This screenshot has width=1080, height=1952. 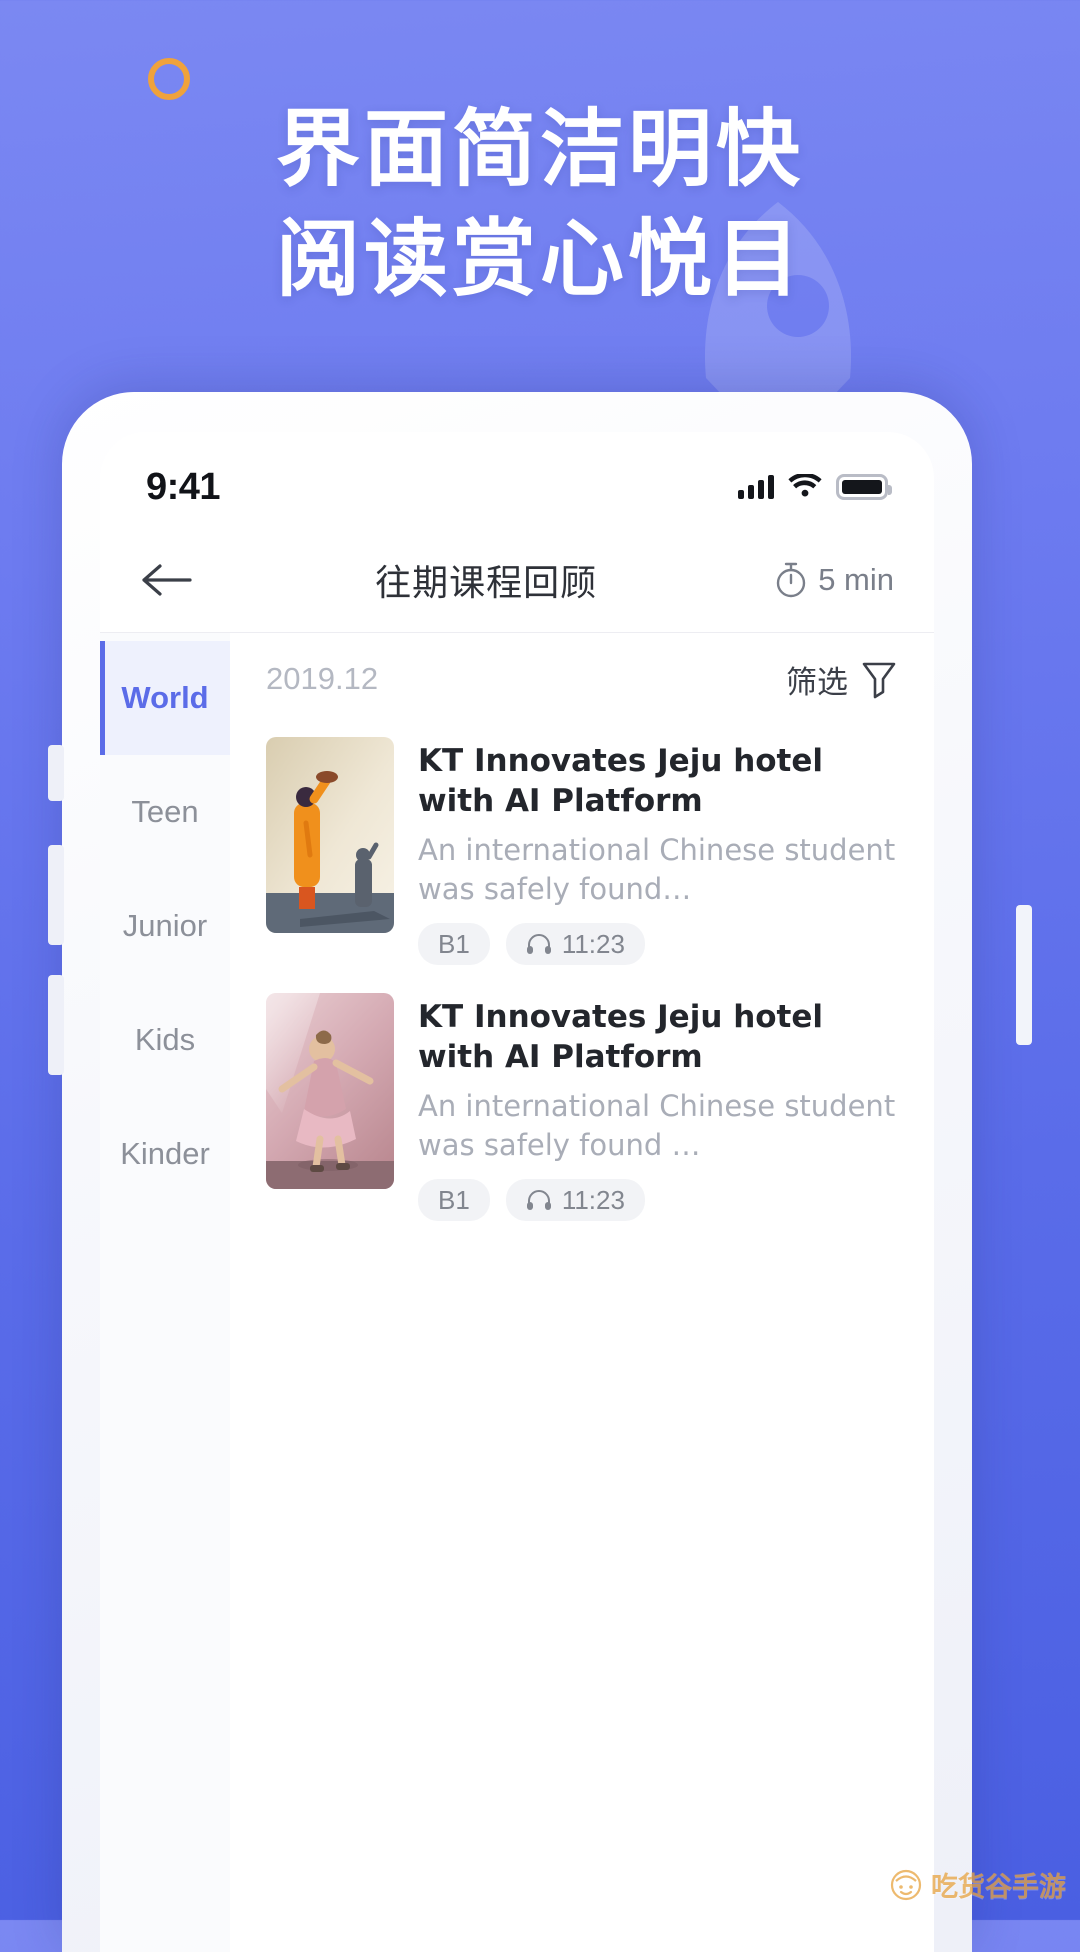 I want to click on filter-button: 筛选, so click(x=842, y=679).